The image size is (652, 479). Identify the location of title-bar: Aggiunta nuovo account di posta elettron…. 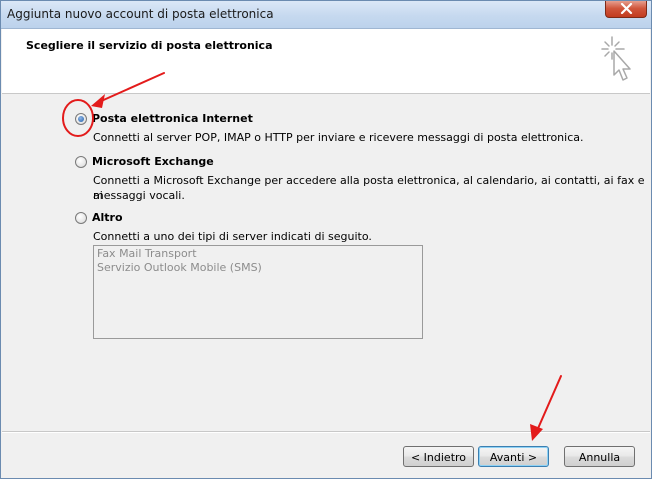
(326, 15).